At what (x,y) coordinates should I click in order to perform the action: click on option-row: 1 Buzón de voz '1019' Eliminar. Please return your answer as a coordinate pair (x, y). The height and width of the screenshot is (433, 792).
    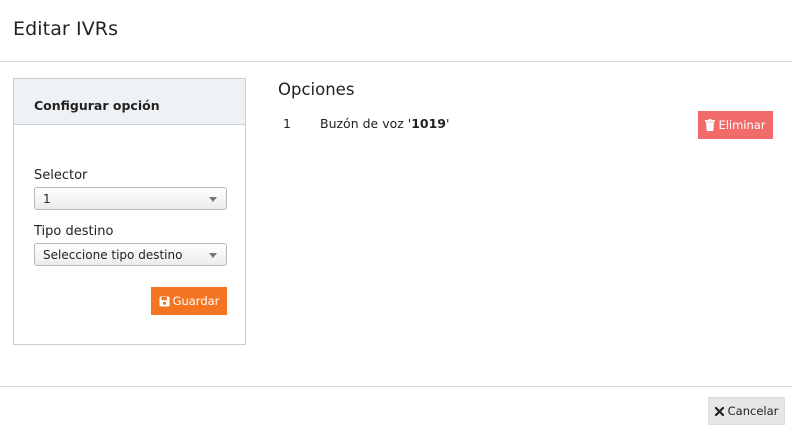
    Looking at the image, I should click on (525, 125).